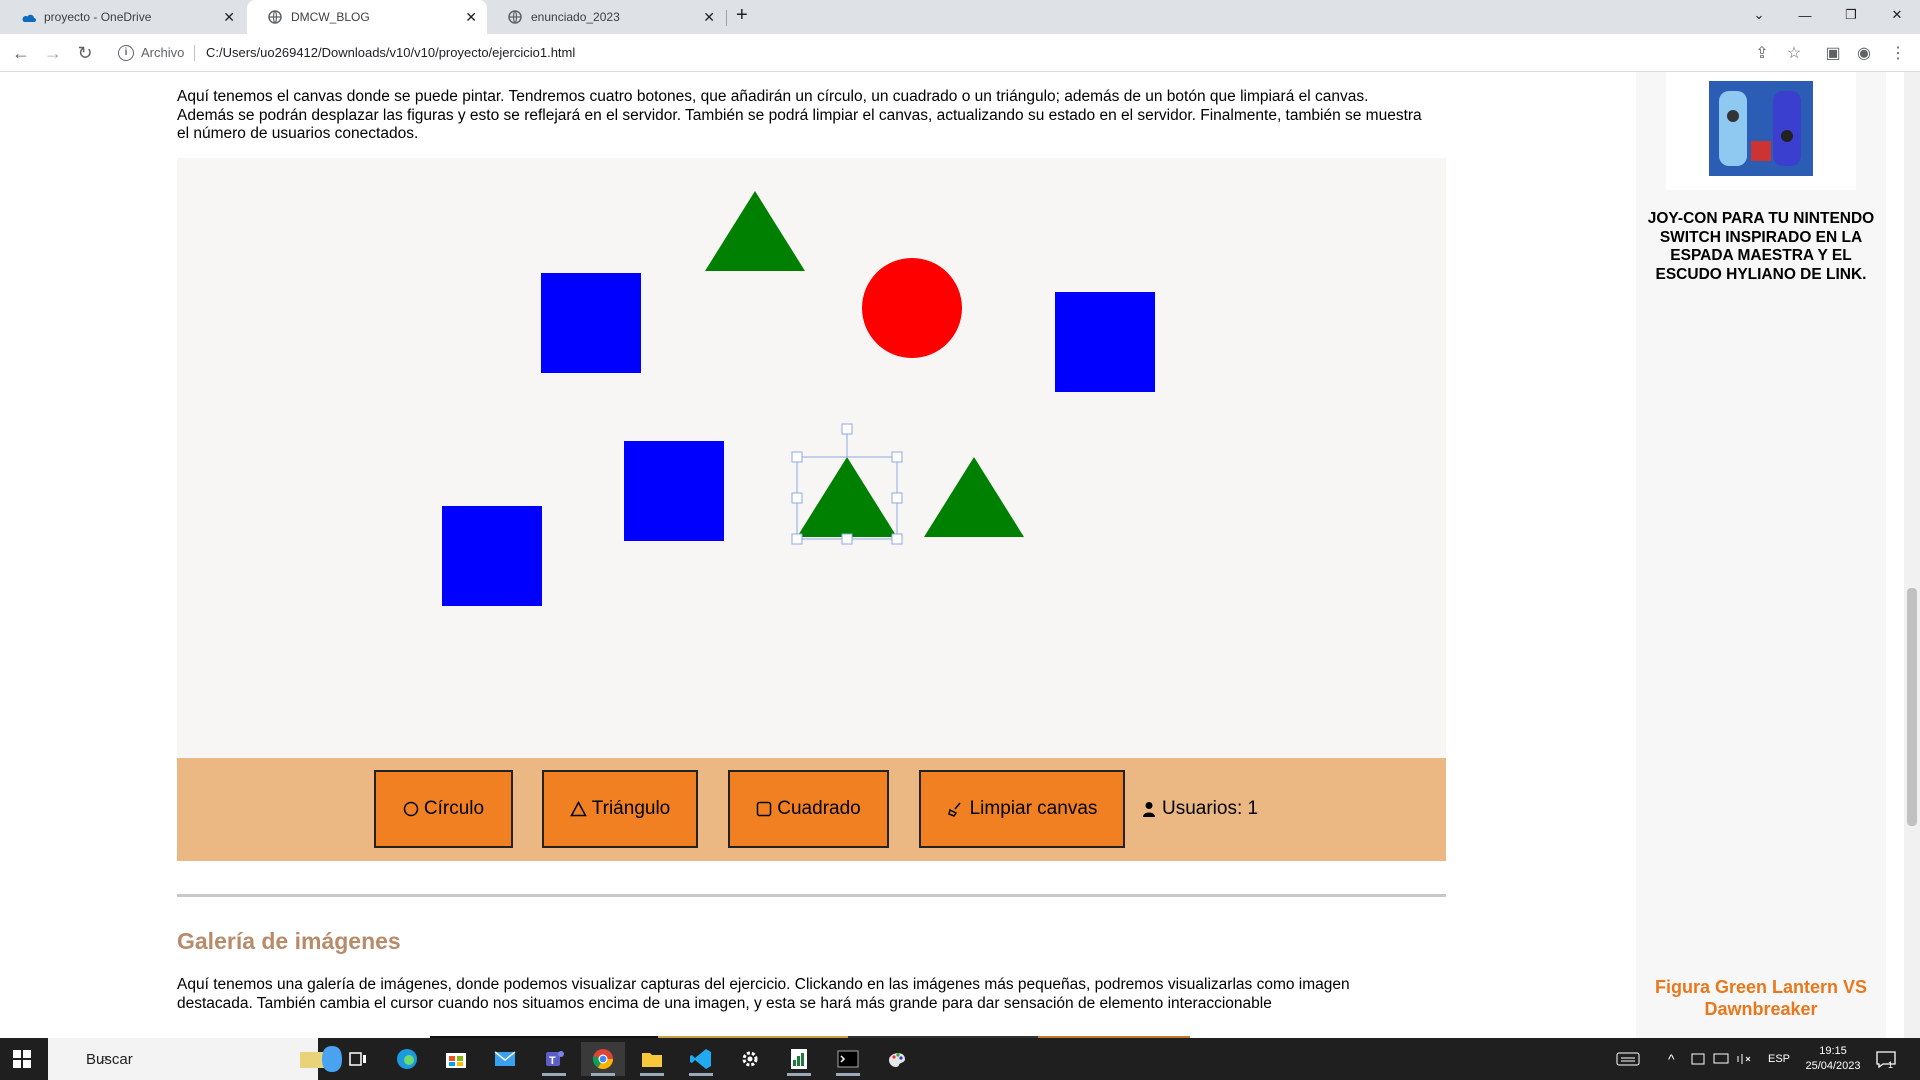  I want to click on tab-title: DMCW_BLOG, so click(330, 17).